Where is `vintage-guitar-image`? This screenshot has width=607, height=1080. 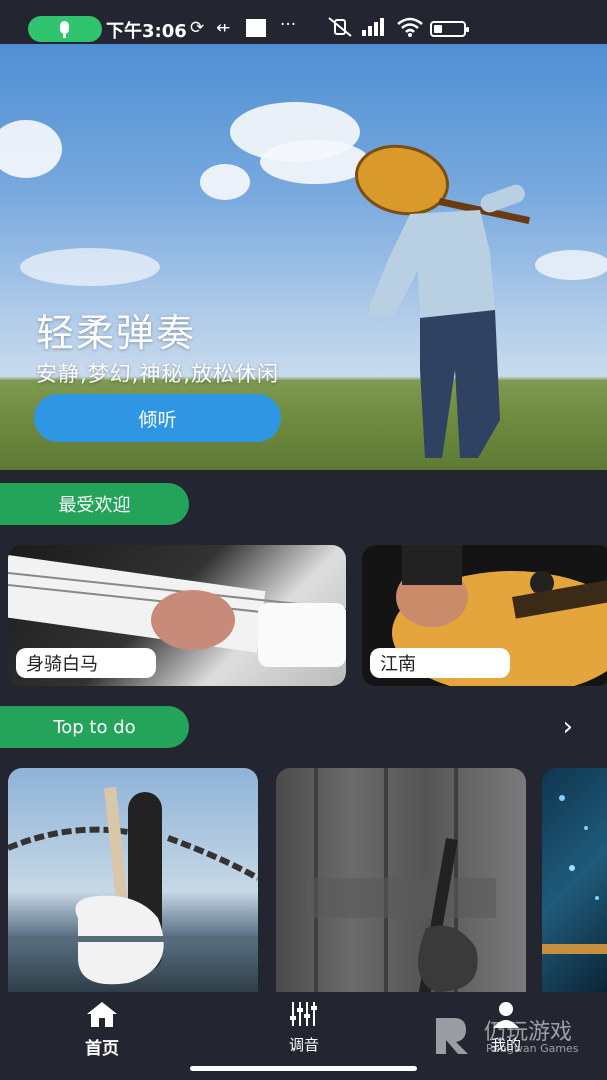
vintage-guitar-image is located at coordinates (401, 880).